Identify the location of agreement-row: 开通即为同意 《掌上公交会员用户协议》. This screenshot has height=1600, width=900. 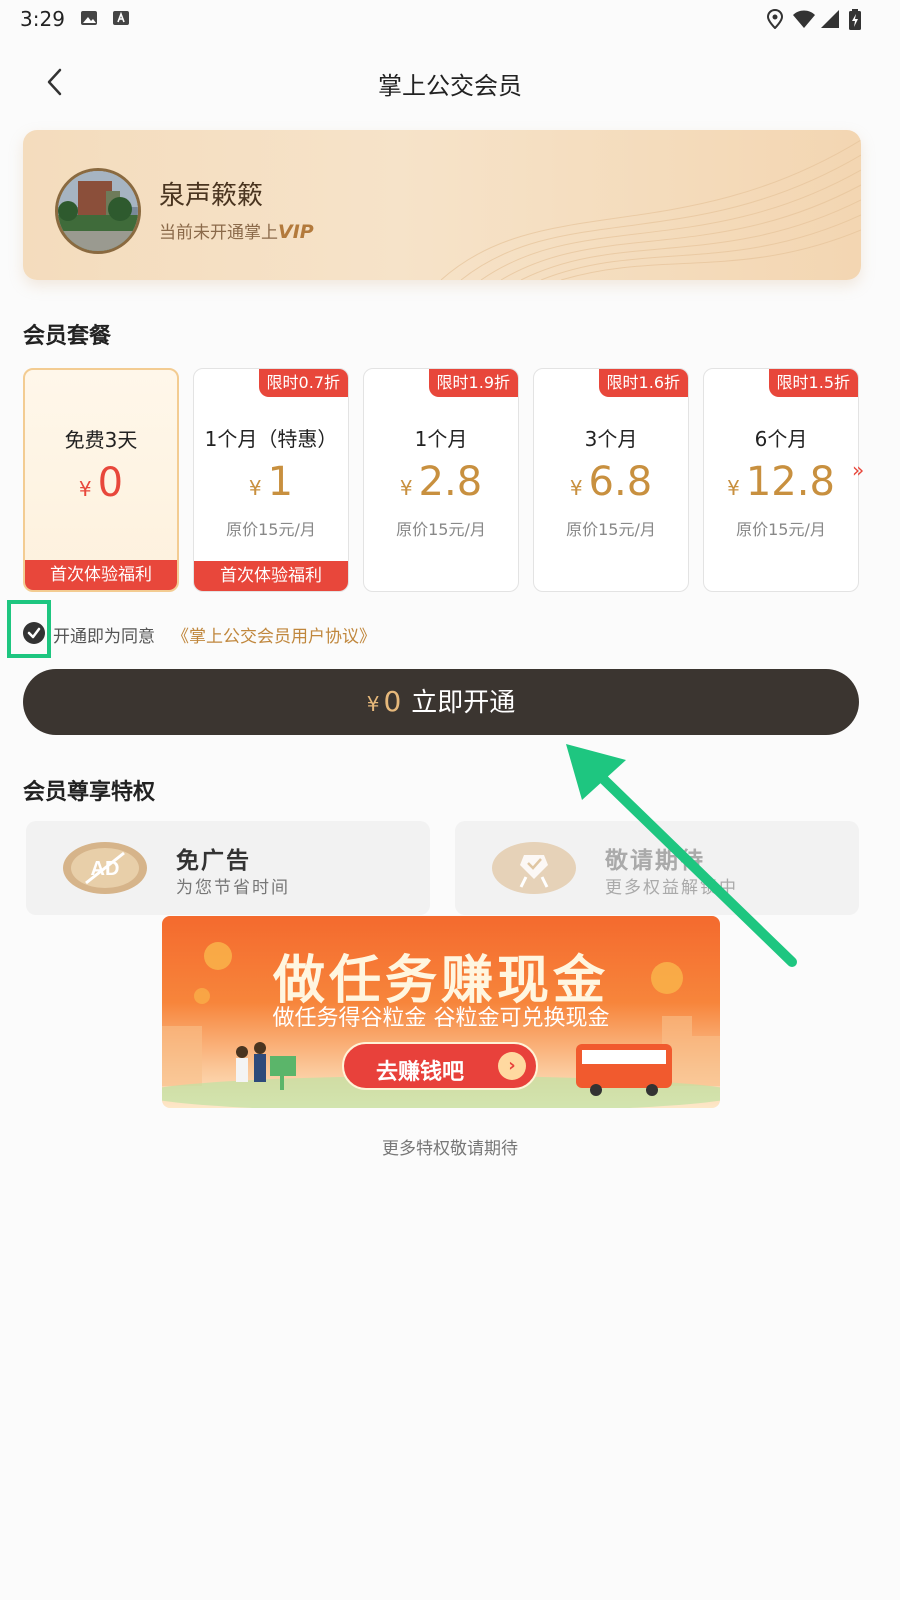
(450, 630).